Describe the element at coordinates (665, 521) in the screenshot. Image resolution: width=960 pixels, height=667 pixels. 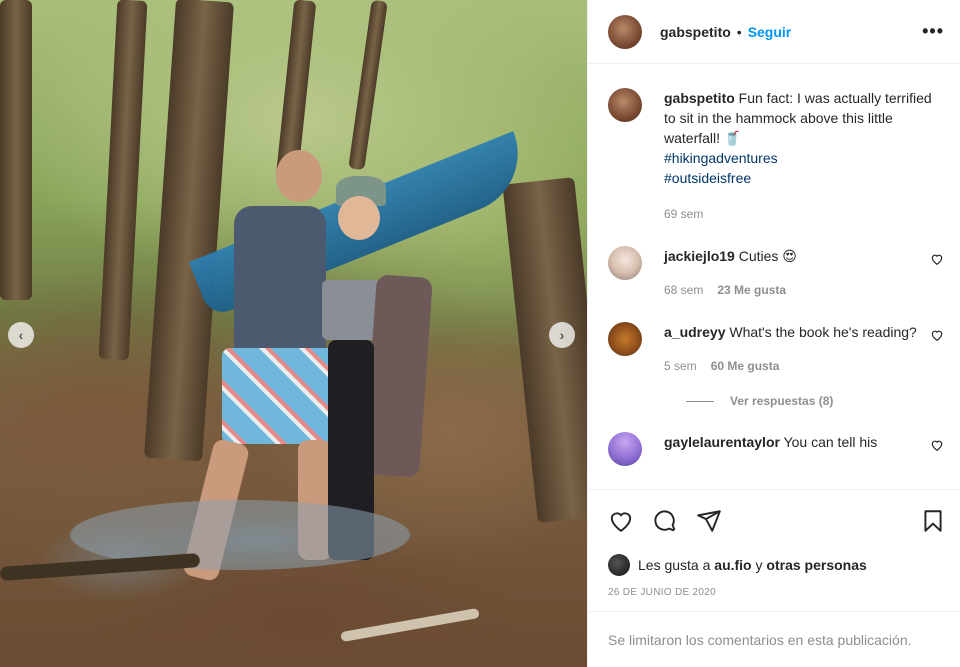
I see `comment-icon` at that location.